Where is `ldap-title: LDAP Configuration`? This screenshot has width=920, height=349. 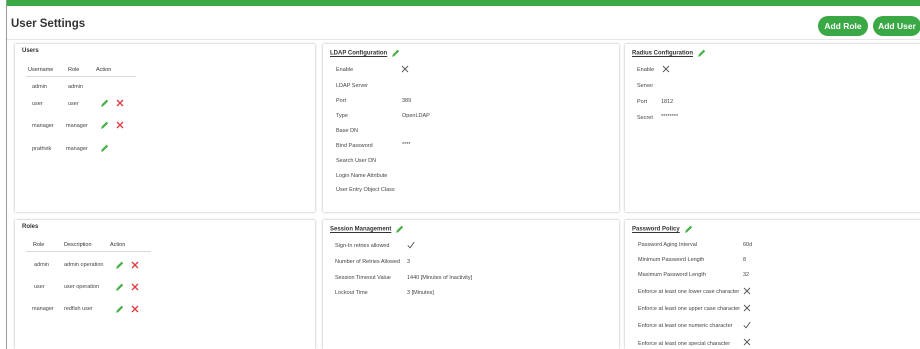
ldap-title: LDAP Configuration is located at coordinates (365, 53).